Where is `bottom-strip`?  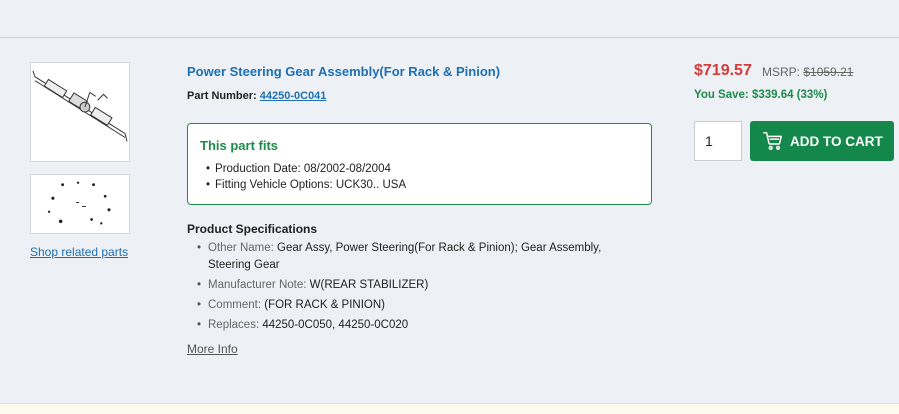
bottom-strip is located at coordinates (449, 408).